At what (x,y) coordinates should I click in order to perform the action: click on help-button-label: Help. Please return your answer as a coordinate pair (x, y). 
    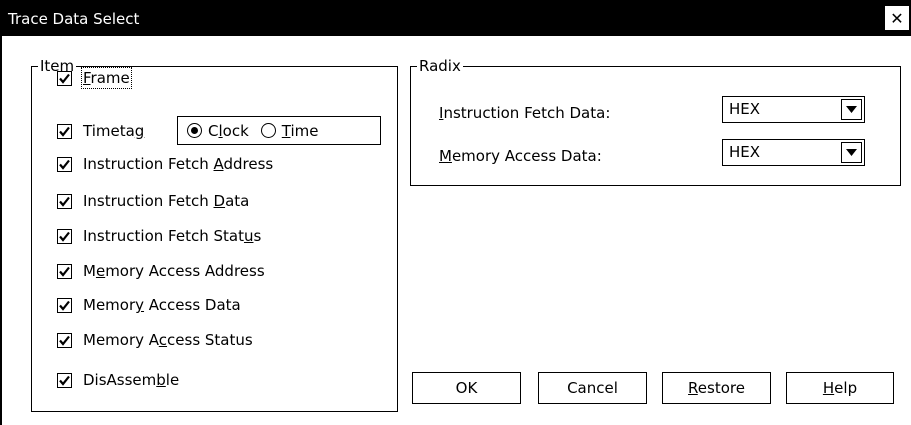
    Looking at the image, I should click on (840, 388).